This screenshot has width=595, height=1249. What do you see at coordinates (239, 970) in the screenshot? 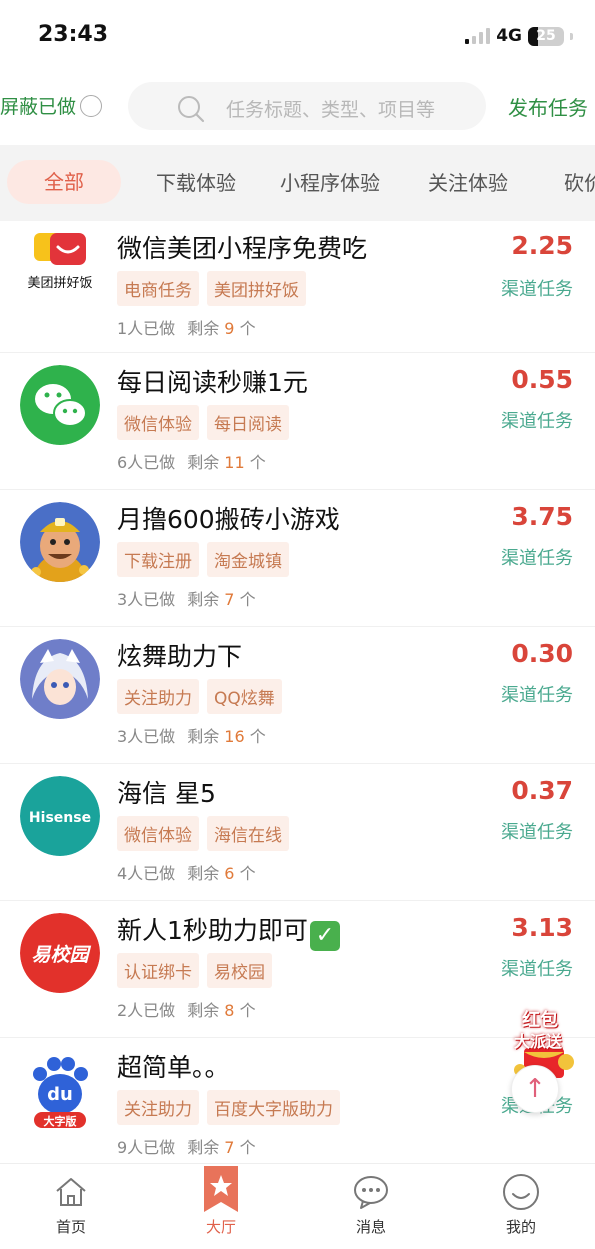
I see `task-tag: 易校园` at bounding box center [239, 970].